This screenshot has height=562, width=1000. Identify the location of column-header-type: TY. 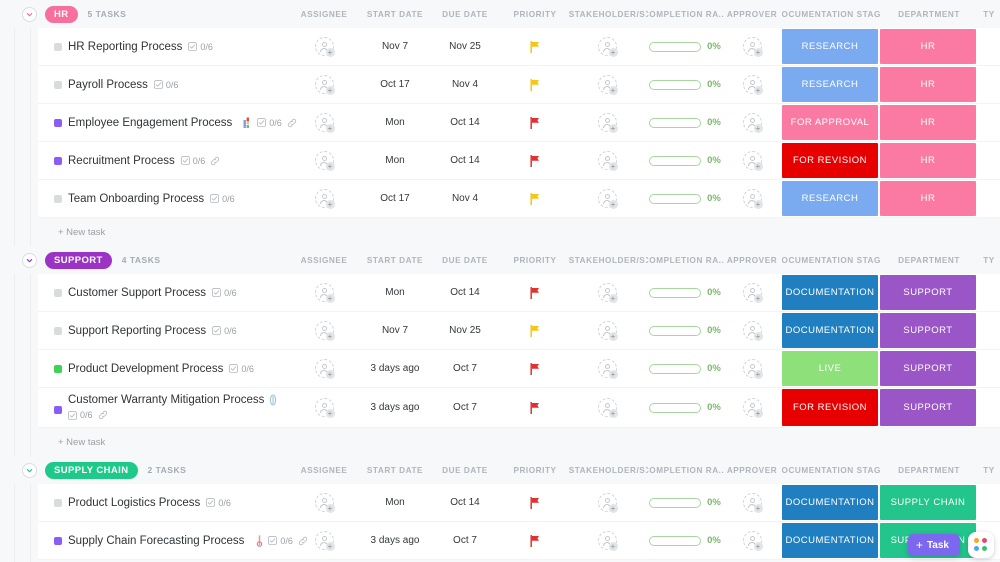
(989, 14).